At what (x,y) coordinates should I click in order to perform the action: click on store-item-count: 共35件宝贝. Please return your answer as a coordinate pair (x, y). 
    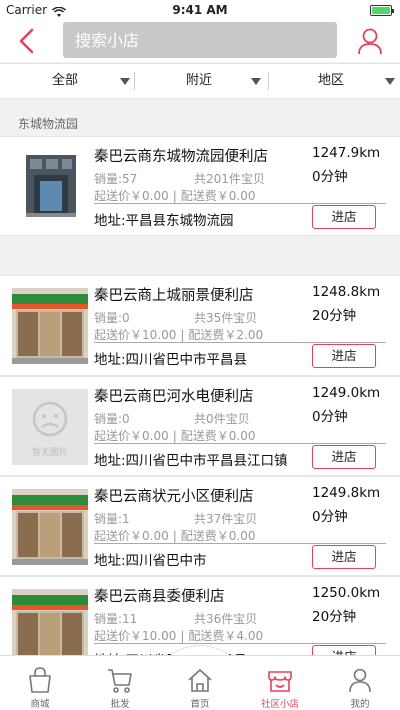
    Looking at the image, I should click on (226, 318).